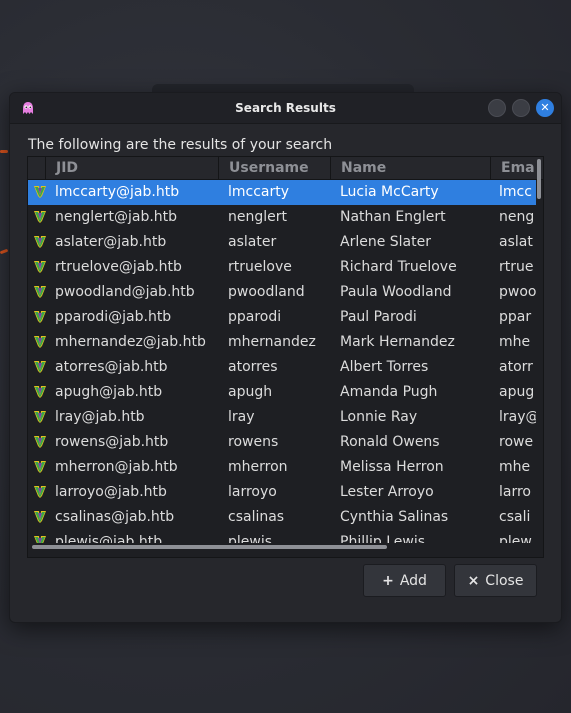 The image size is (571, 713). What do you see at coordinates (473, 581) in the screenshot?
I see `close-icon: ×` at bounding box center [473, 581].